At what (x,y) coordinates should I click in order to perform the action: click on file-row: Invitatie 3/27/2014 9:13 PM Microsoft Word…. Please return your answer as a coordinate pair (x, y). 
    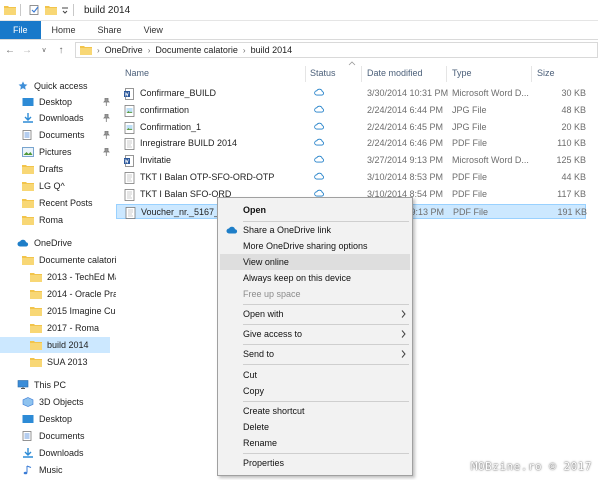
    Looking at the image, I should click on (351, 160).